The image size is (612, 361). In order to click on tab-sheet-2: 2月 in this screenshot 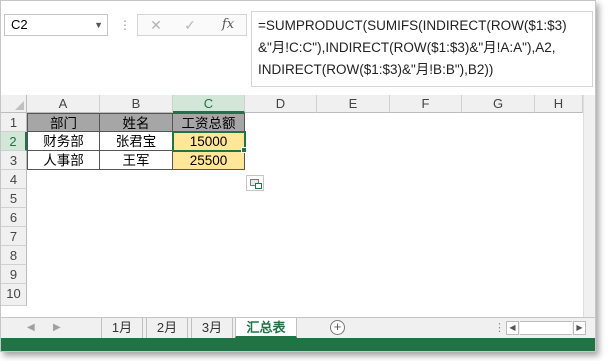, I will do `click(167, 328)`.